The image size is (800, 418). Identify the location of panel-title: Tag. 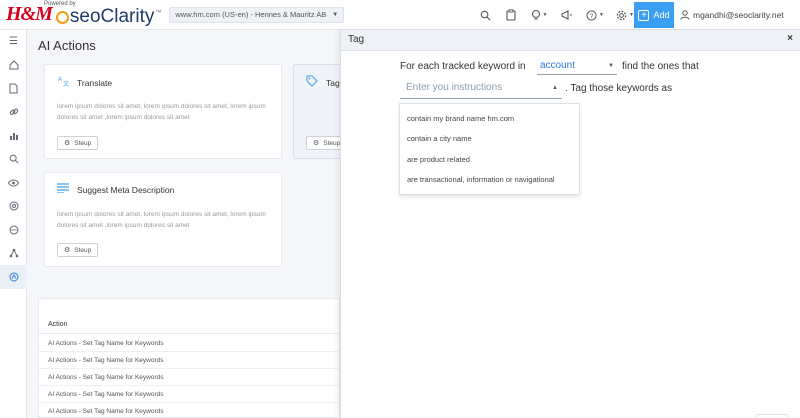
(356, 39).